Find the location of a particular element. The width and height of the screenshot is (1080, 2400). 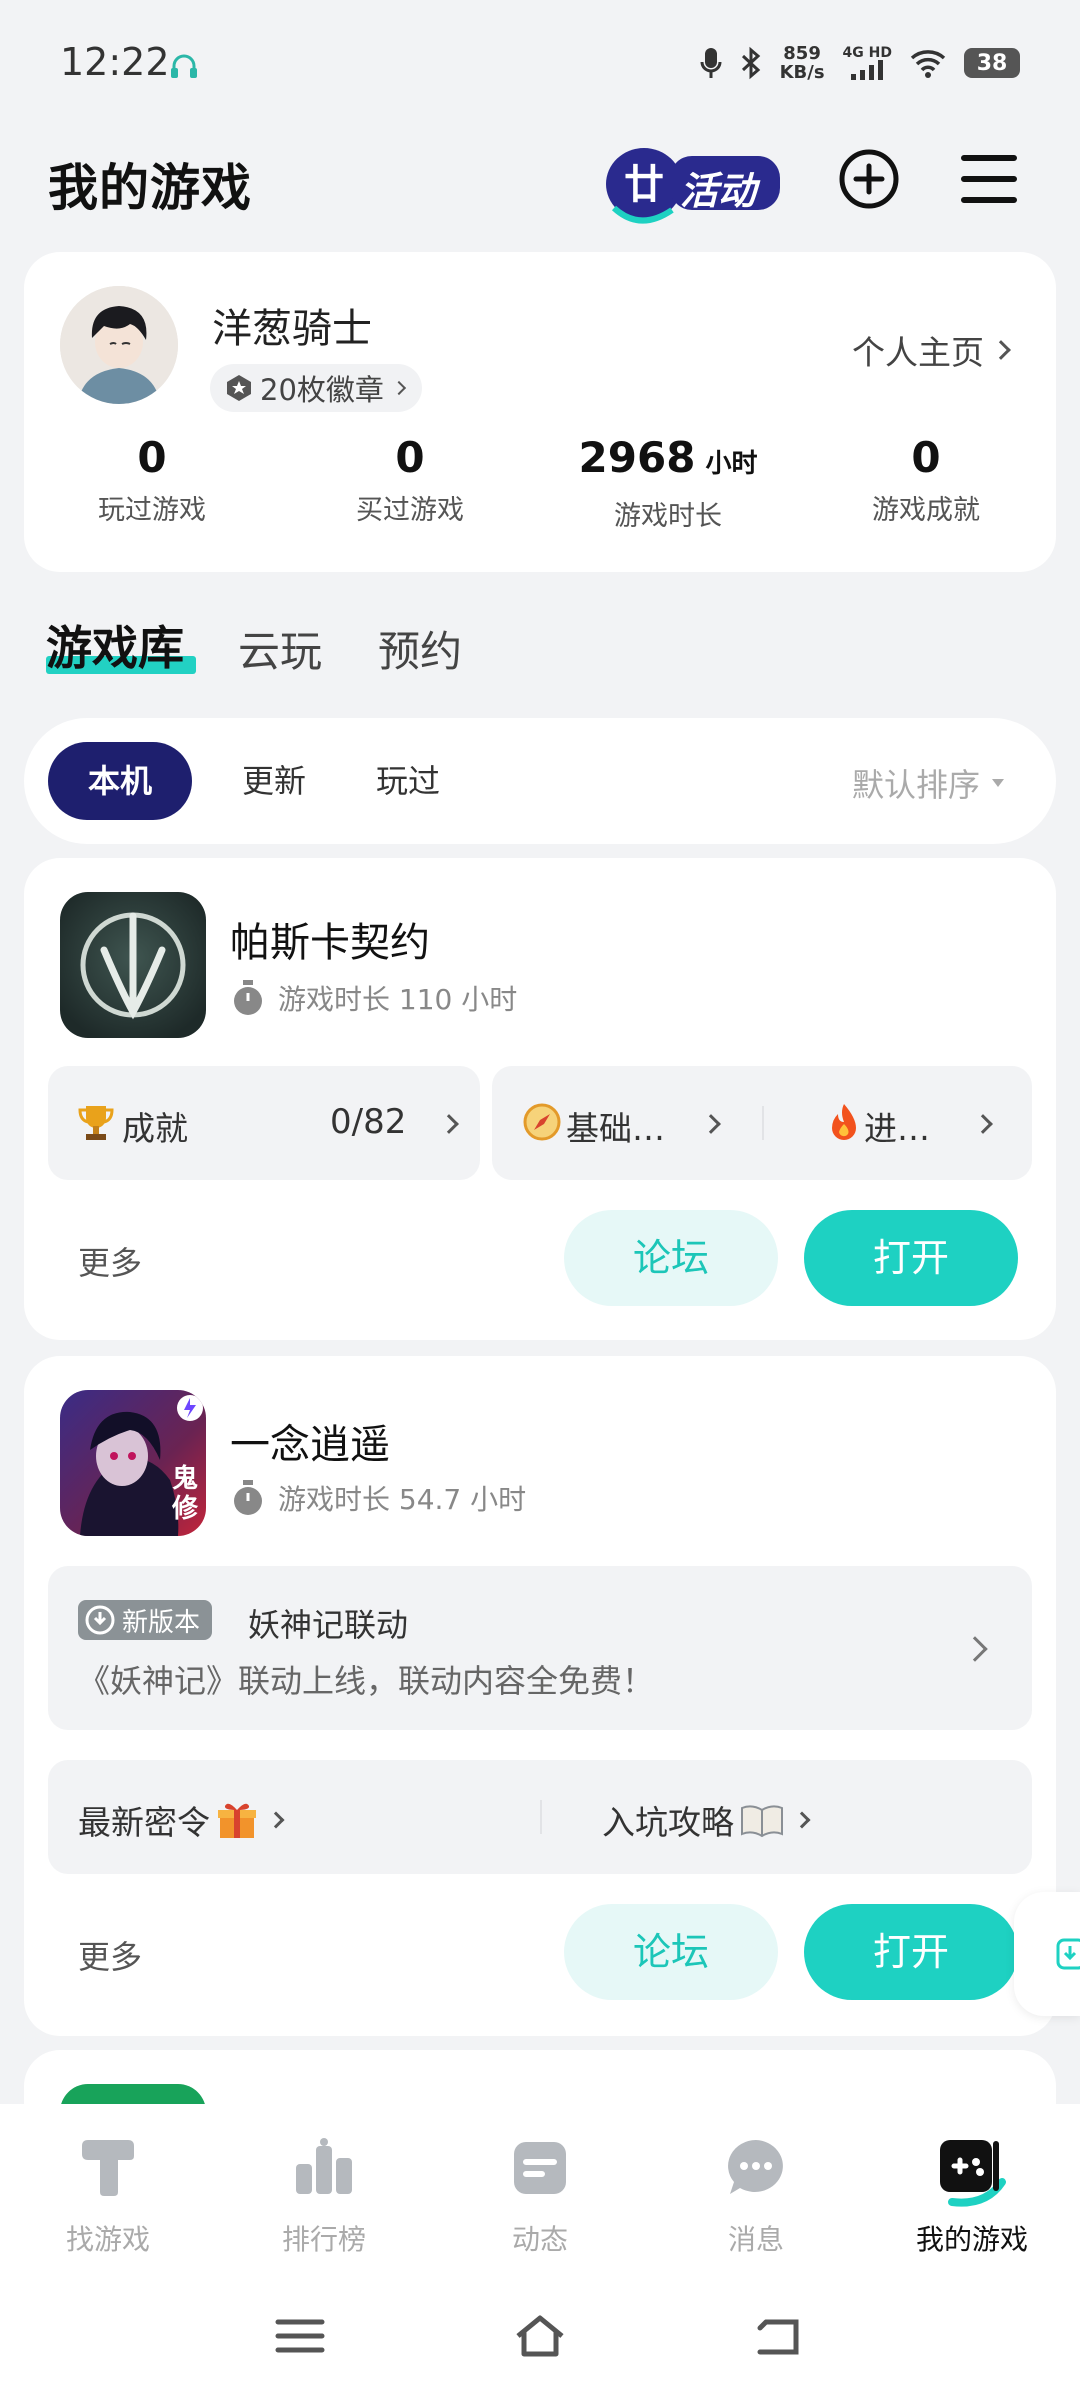

update-icon is located at coordinates (100, 1620).